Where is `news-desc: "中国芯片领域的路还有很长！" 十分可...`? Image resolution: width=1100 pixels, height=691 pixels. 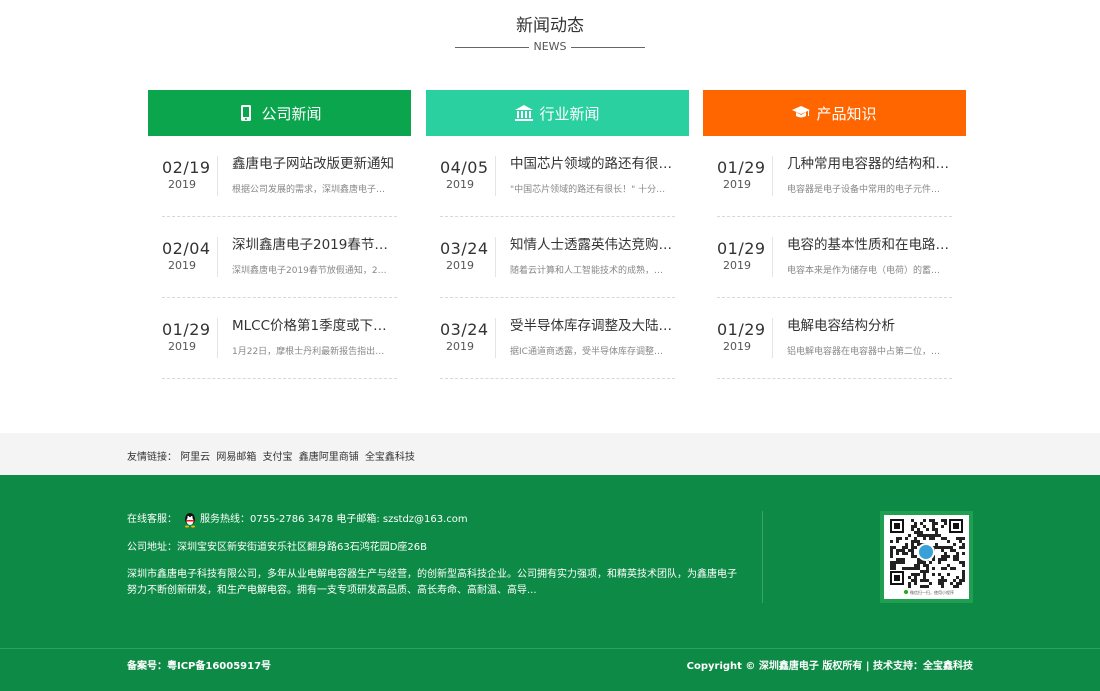 news-desc: "中国芯片领域的路还有很长！" 十分可... is located at coordinates (590, 190).